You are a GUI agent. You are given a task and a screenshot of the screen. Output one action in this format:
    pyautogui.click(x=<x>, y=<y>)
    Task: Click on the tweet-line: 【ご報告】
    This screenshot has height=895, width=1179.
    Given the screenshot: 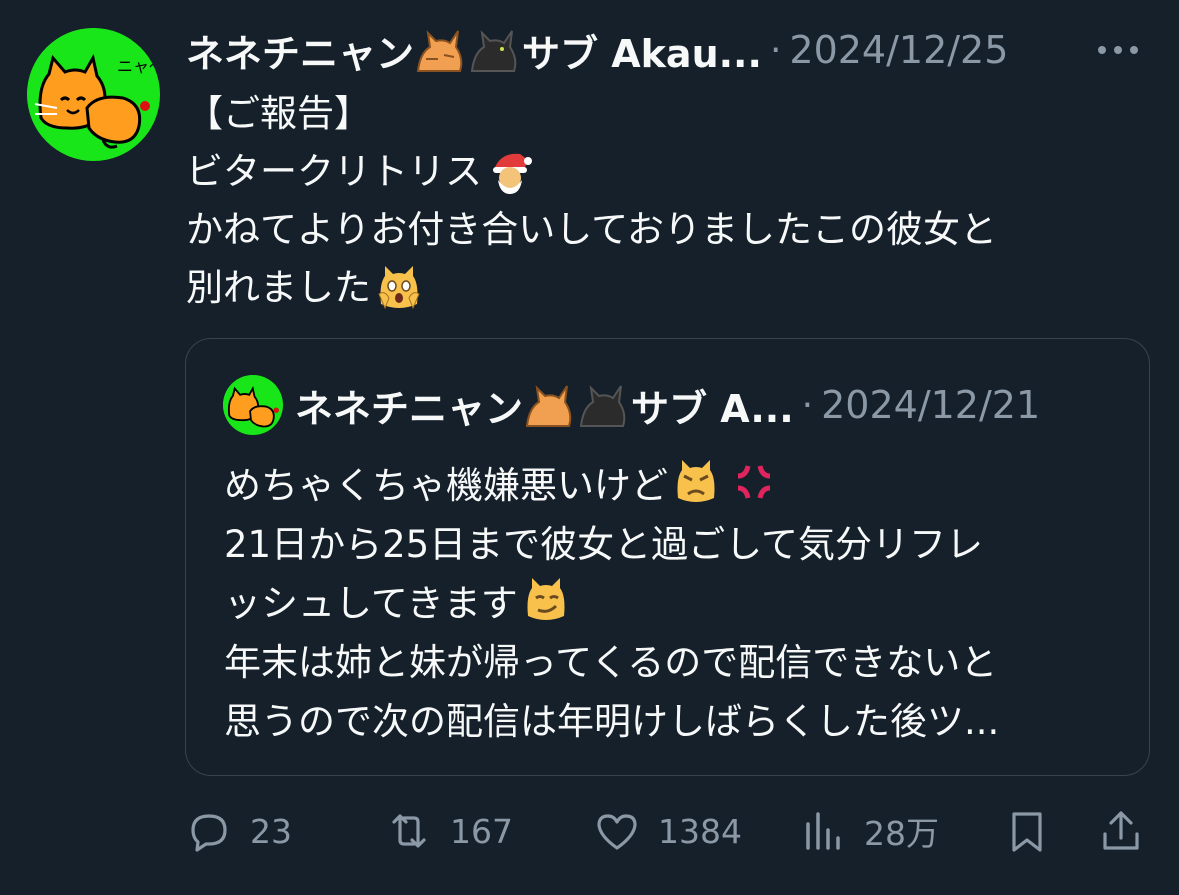 What is the action you would take?
    pyautogui.click(x=278, y=113)
    